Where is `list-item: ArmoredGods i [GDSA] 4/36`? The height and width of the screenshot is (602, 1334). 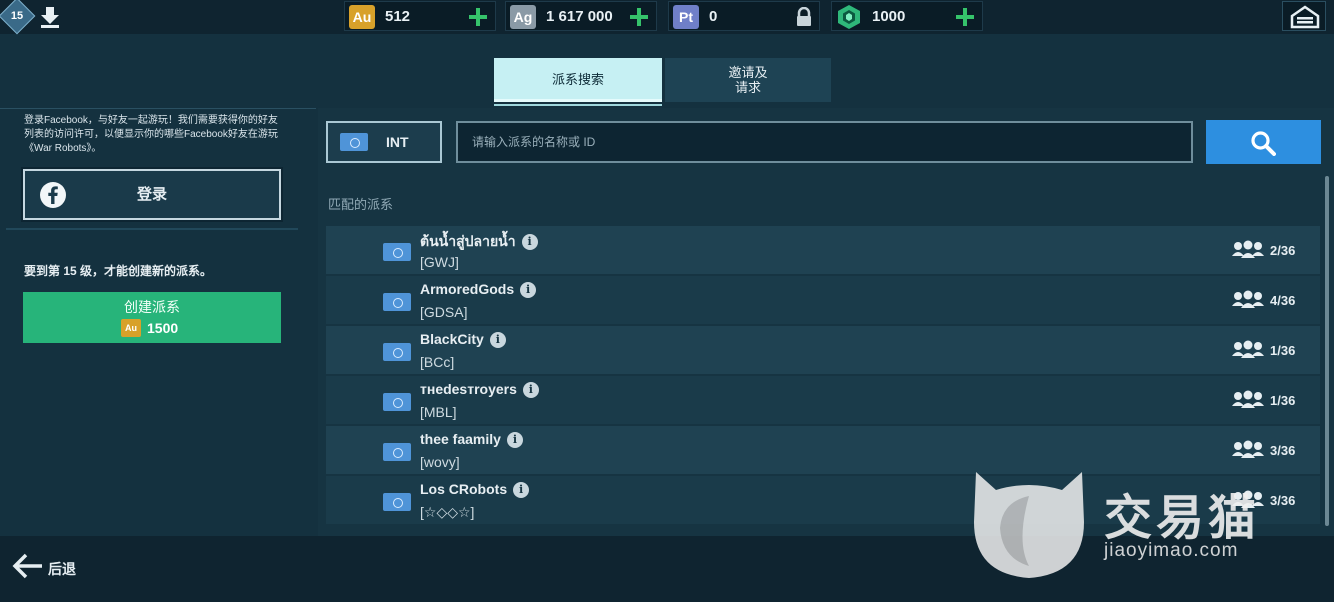 list-item: ArmoredGods i [GDSA] 4/36 is located at coordinates (823, 300).